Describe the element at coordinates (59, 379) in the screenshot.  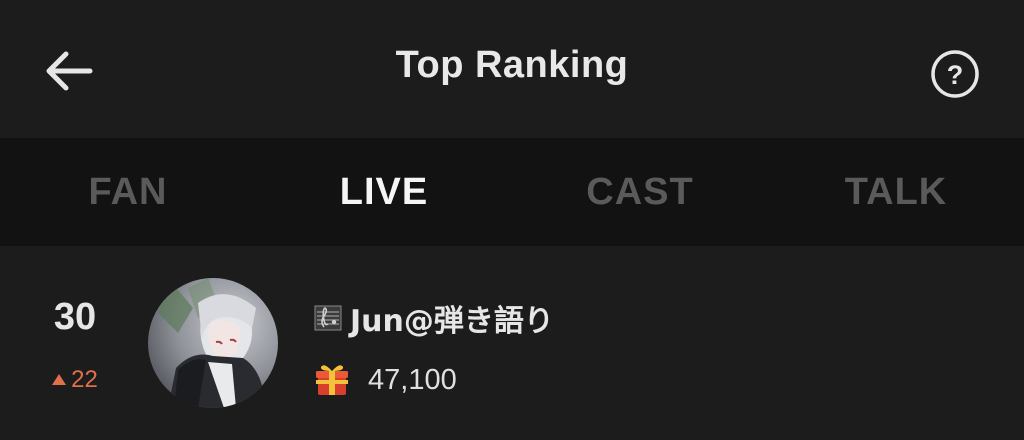
I see `rank-up-icon` at that location.